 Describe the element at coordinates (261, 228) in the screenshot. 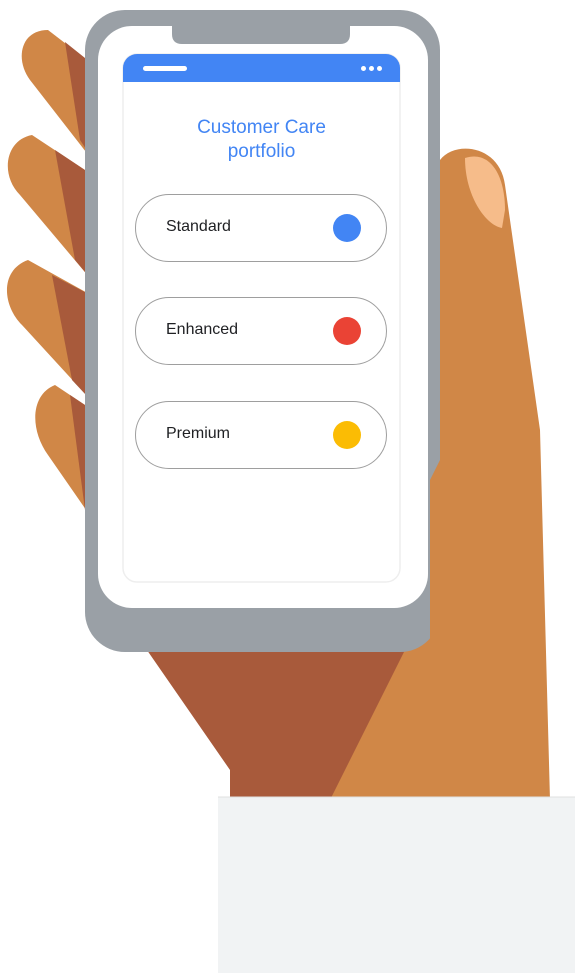

I see `option-standard-button: Standard` at that location.